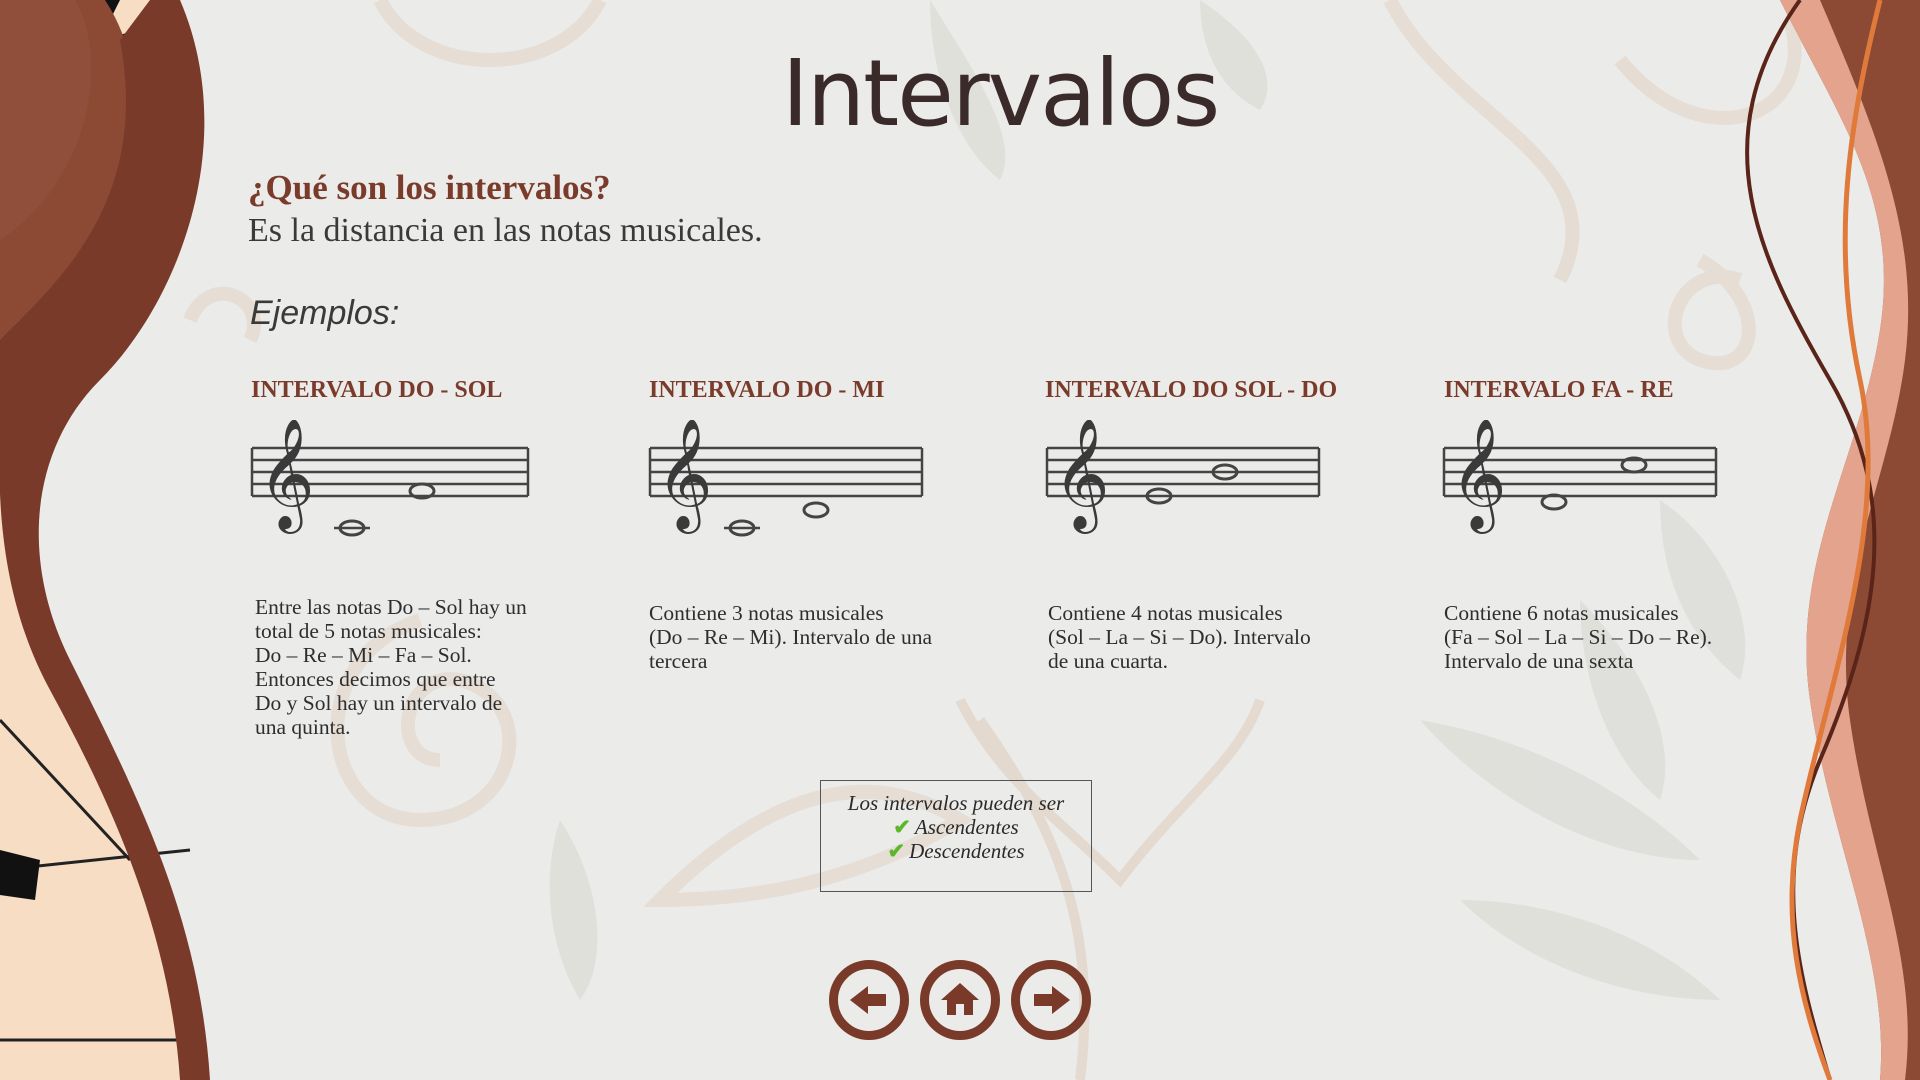  Describe the element at coordinates (1108, 661) in the screenshot. I see `desc-line: de una cuarta.` at that location.